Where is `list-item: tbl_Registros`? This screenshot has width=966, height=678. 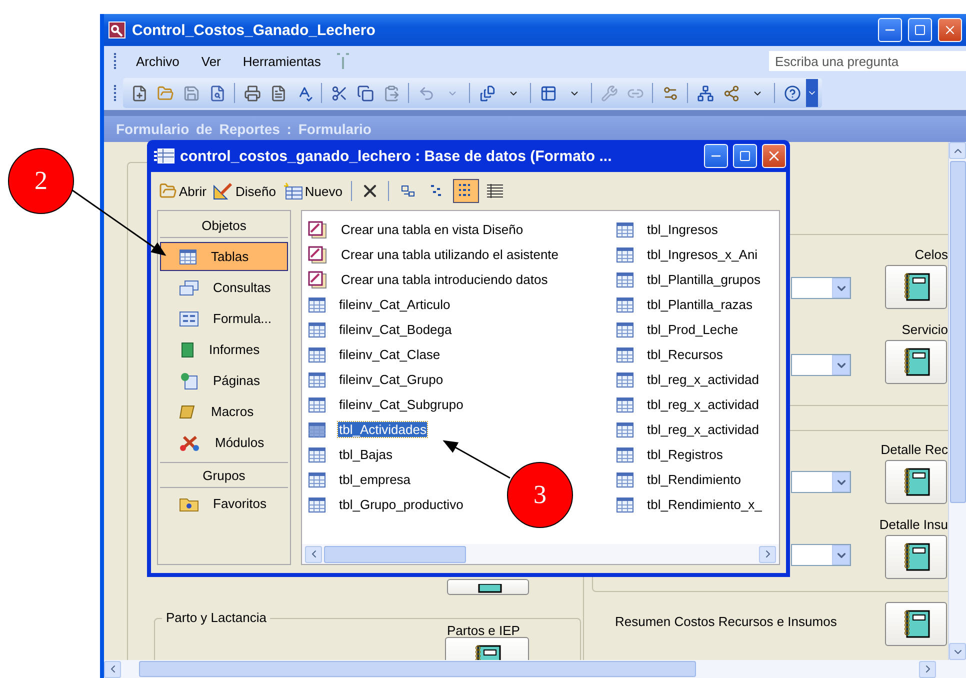 list-item: tbl_Registros is located at coordinates (685, 454).